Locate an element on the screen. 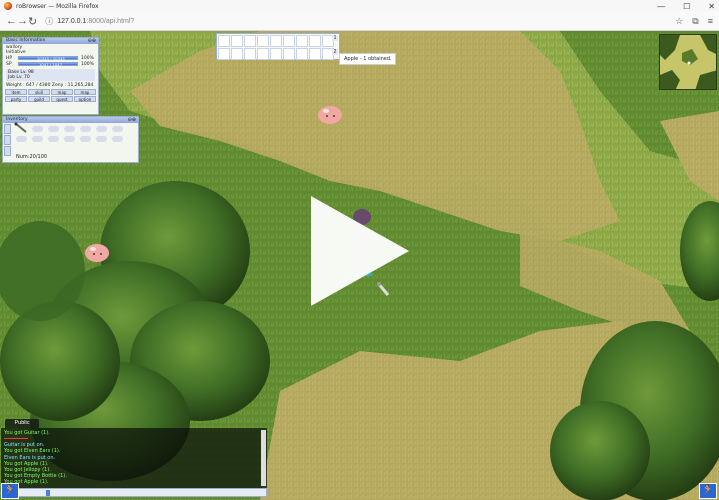 This screenshot has height=500, width=719. hp-bar: 10345 / 10345 is located at coordinates (48, 58).